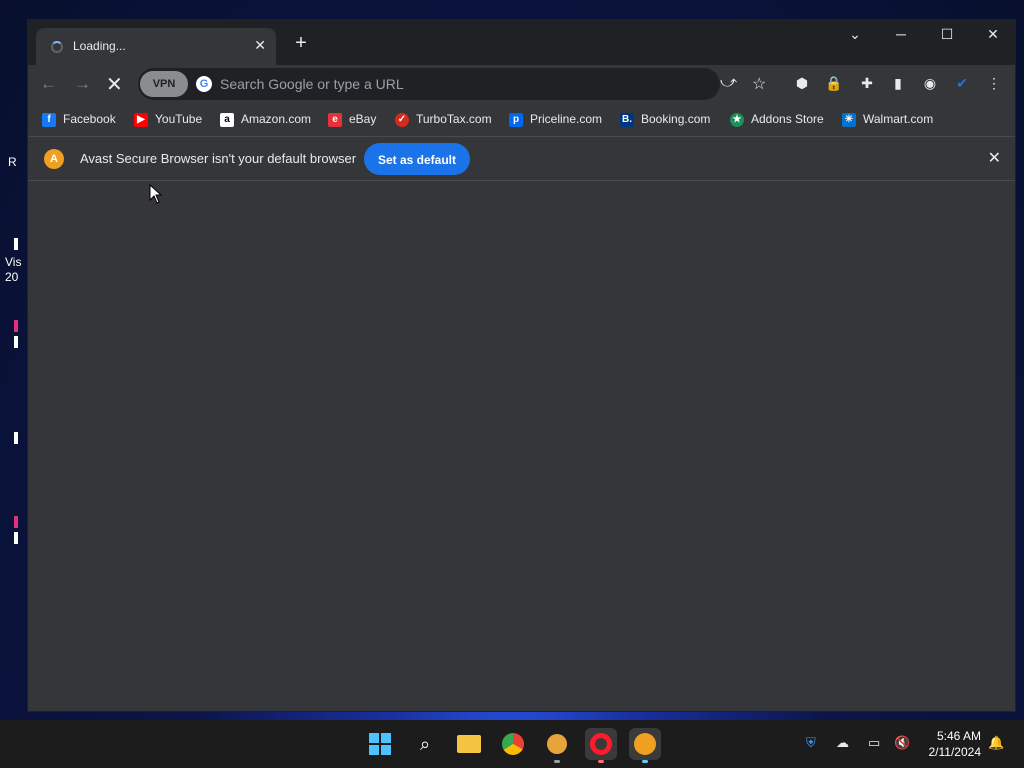 Image resolution: width=1024 pixels, height=768 pixels. What do you see at coordinates (737, 119) in the screenshot?
I see `addons-store-icon: ★` at bounding box center [737, 119].